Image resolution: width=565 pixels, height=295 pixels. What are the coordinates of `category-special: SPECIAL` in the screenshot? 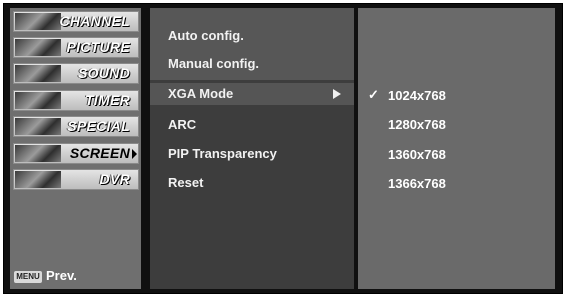 It's located at (76, 126).